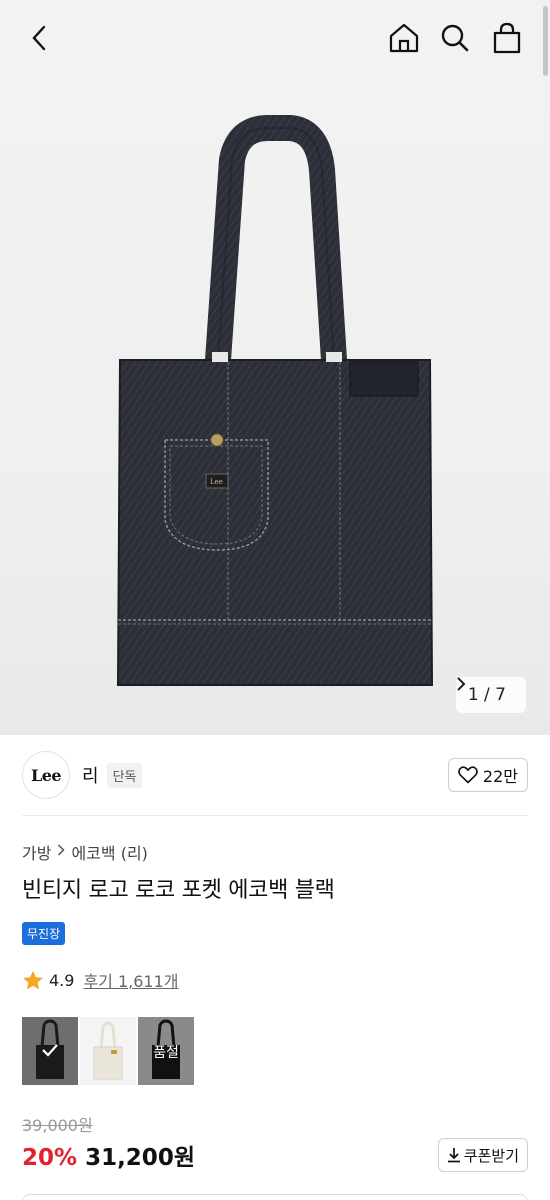 The image size is (550, 1200). Describe the element at coordinates (468, 775) in the screenshot. I see `heart-icon` at that location.